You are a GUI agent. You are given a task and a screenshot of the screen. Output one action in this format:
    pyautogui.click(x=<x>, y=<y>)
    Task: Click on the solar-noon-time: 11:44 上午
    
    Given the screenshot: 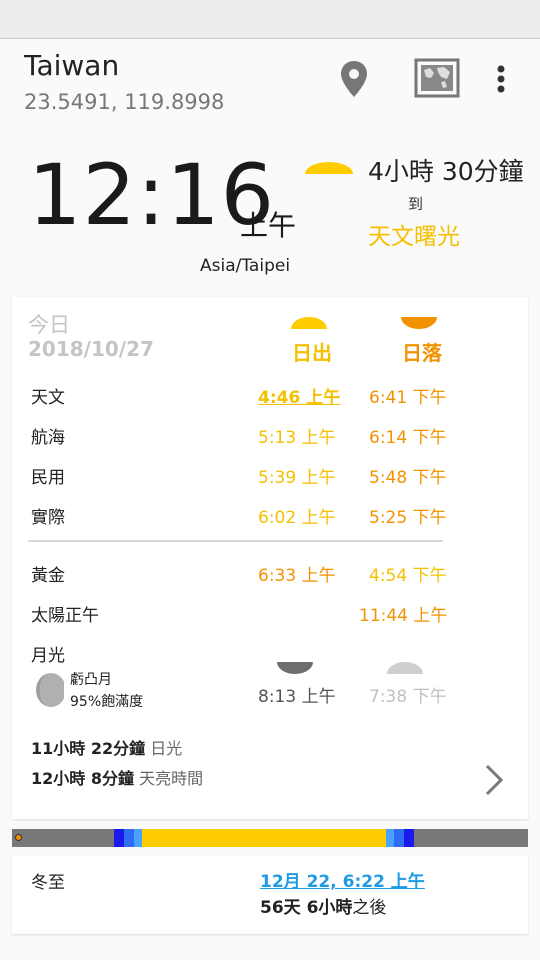 What is the action you would take?
    pyautogui.click(x=403, y=613)
    